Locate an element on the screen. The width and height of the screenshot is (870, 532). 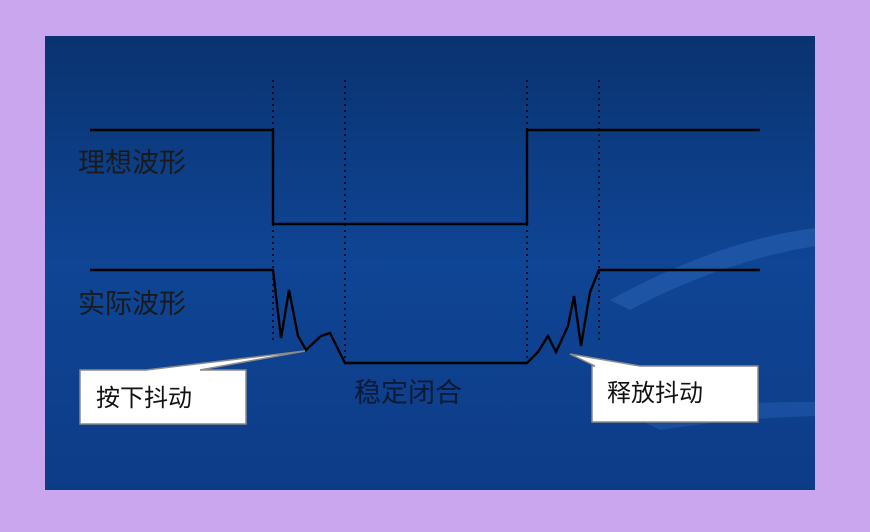
press-bounce-label: 按下抖动 is located at coordinates (144, 398).